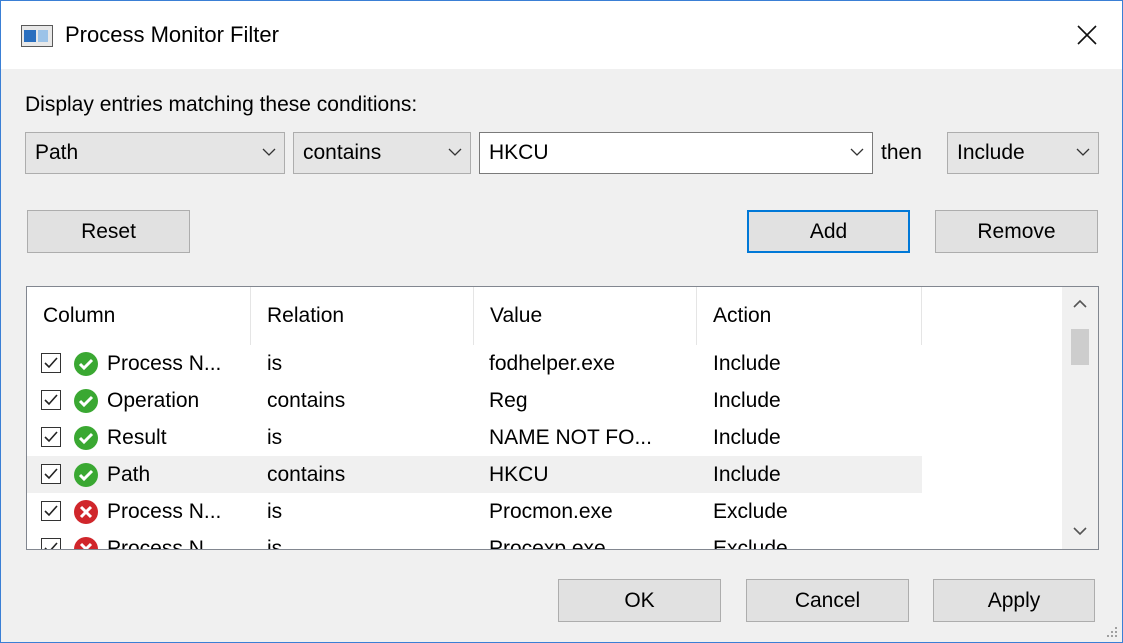  What do you see at coordinates (1080, 418) in the screenshot?
I see `vertical-scrollbar` at bounding box center [1080, 418].